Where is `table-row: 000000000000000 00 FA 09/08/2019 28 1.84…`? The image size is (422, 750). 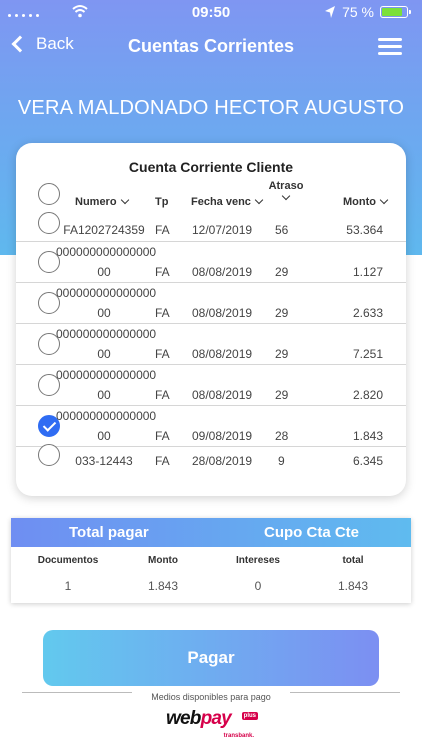
table-row: 000000000000000 00 FA 09/08/2019 28 1.84… is located at coordinates (211, 426).